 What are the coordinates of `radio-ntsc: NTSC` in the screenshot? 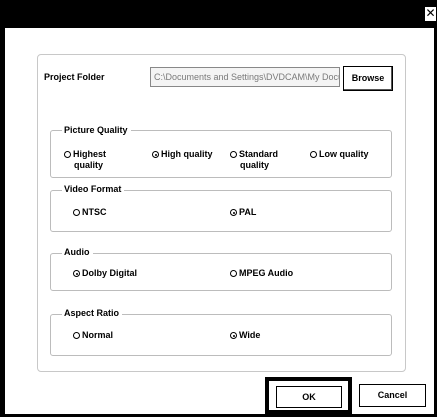 It's located at (90, 212).